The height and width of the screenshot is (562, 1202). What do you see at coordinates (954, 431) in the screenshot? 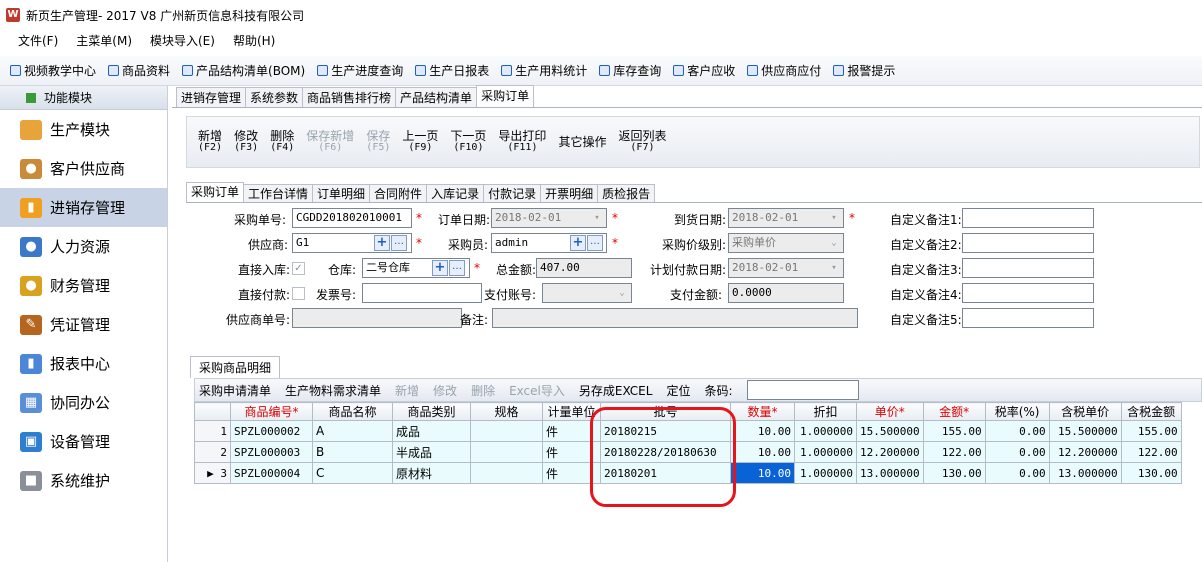
I see `cell-amount: 155.00` at bounding box center [954, 431].